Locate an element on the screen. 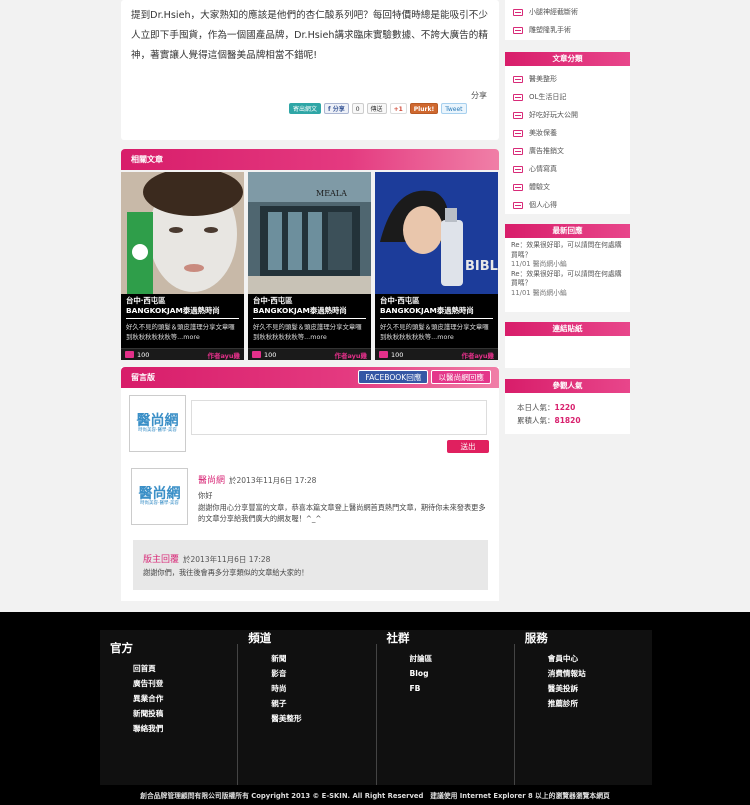  category-item: 個人心得 is located at coordinates (567, 205).